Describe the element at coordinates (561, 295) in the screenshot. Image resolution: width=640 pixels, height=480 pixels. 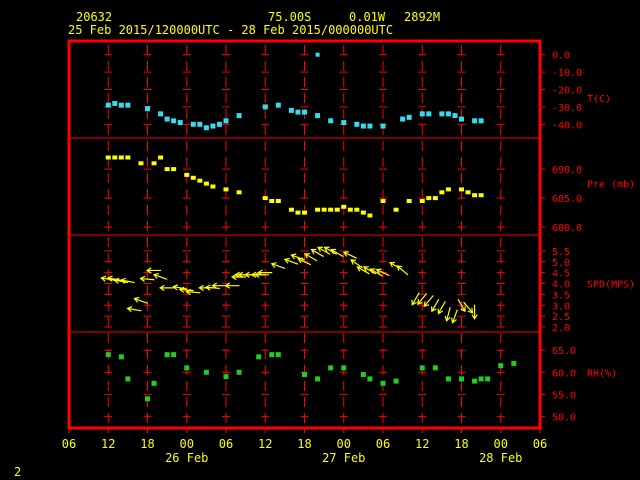
I see `y-tick-label: 3.5` at that location.